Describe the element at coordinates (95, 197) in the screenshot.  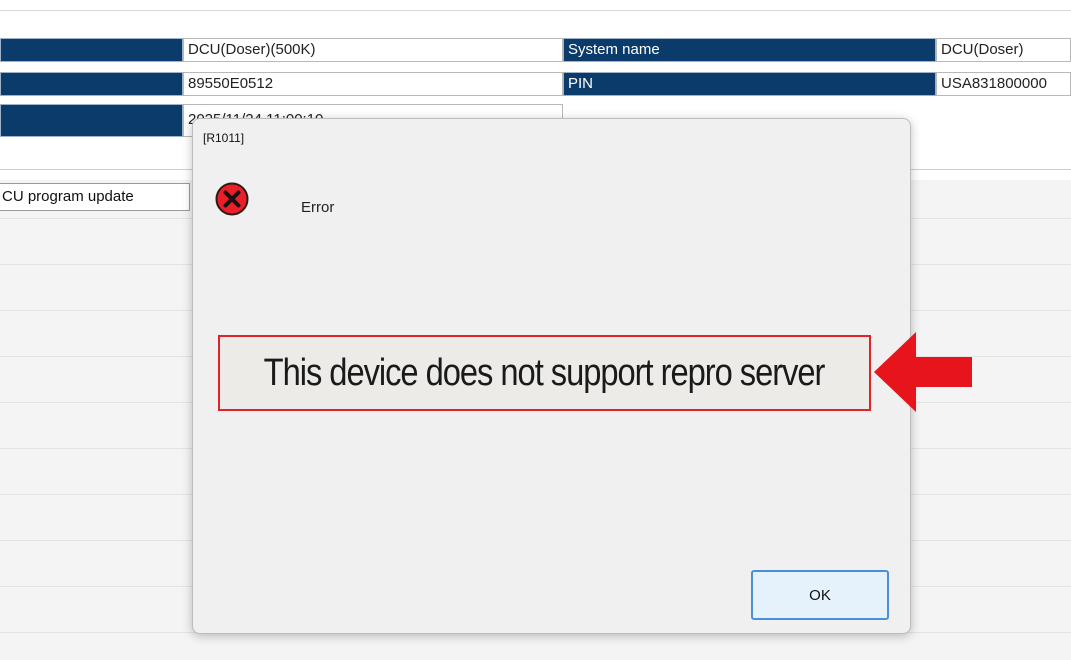
I see `tab-ecu-program-update: CU program update` at that location.